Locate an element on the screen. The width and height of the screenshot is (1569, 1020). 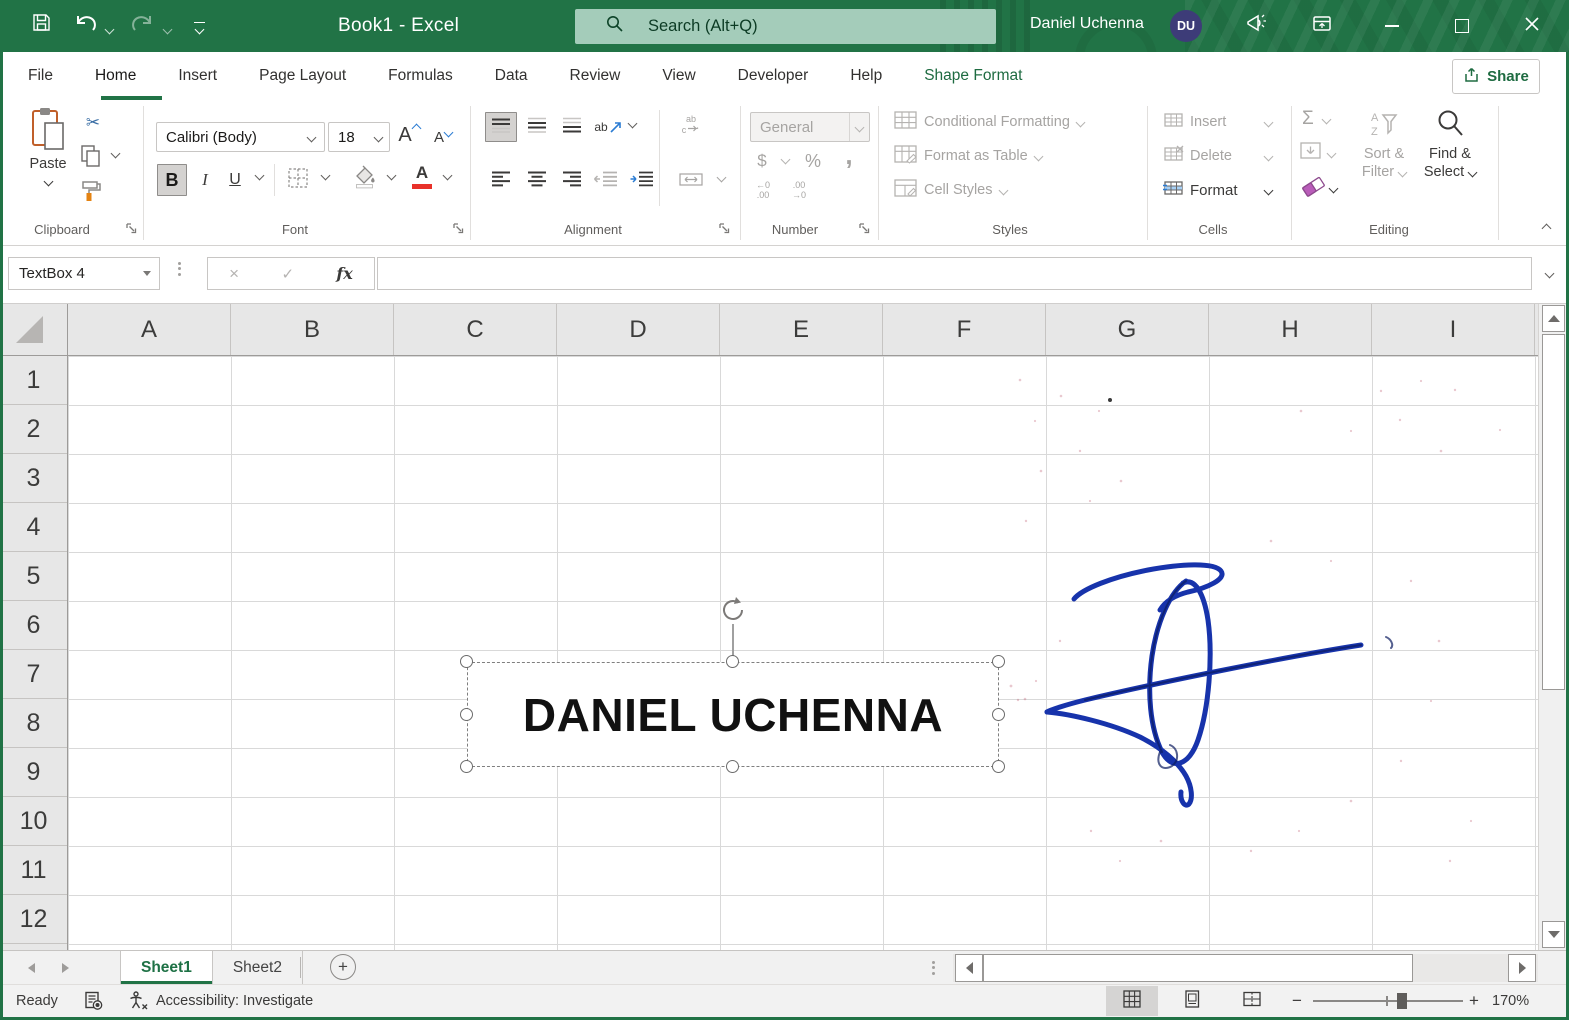
row-header-1: 1 is located at coordinates (33, 380).